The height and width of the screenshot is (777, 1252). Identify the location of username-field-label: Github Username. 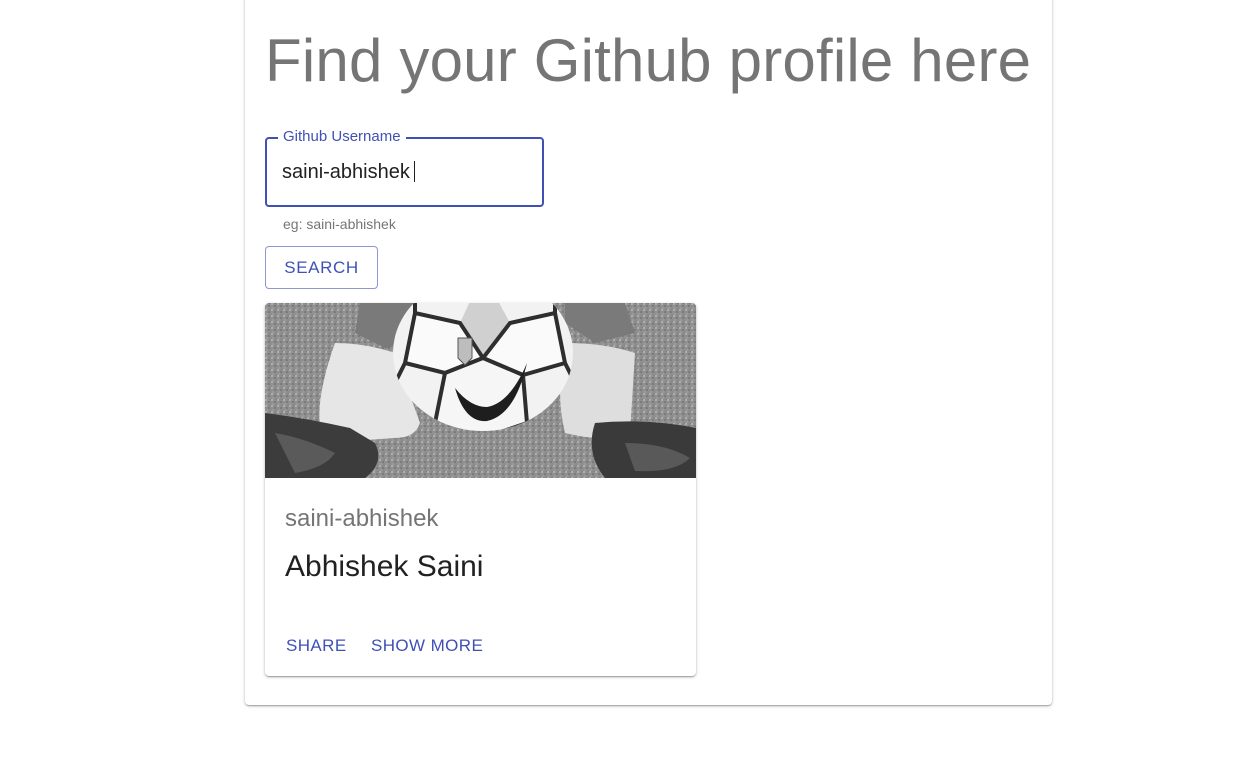
(342, 137).